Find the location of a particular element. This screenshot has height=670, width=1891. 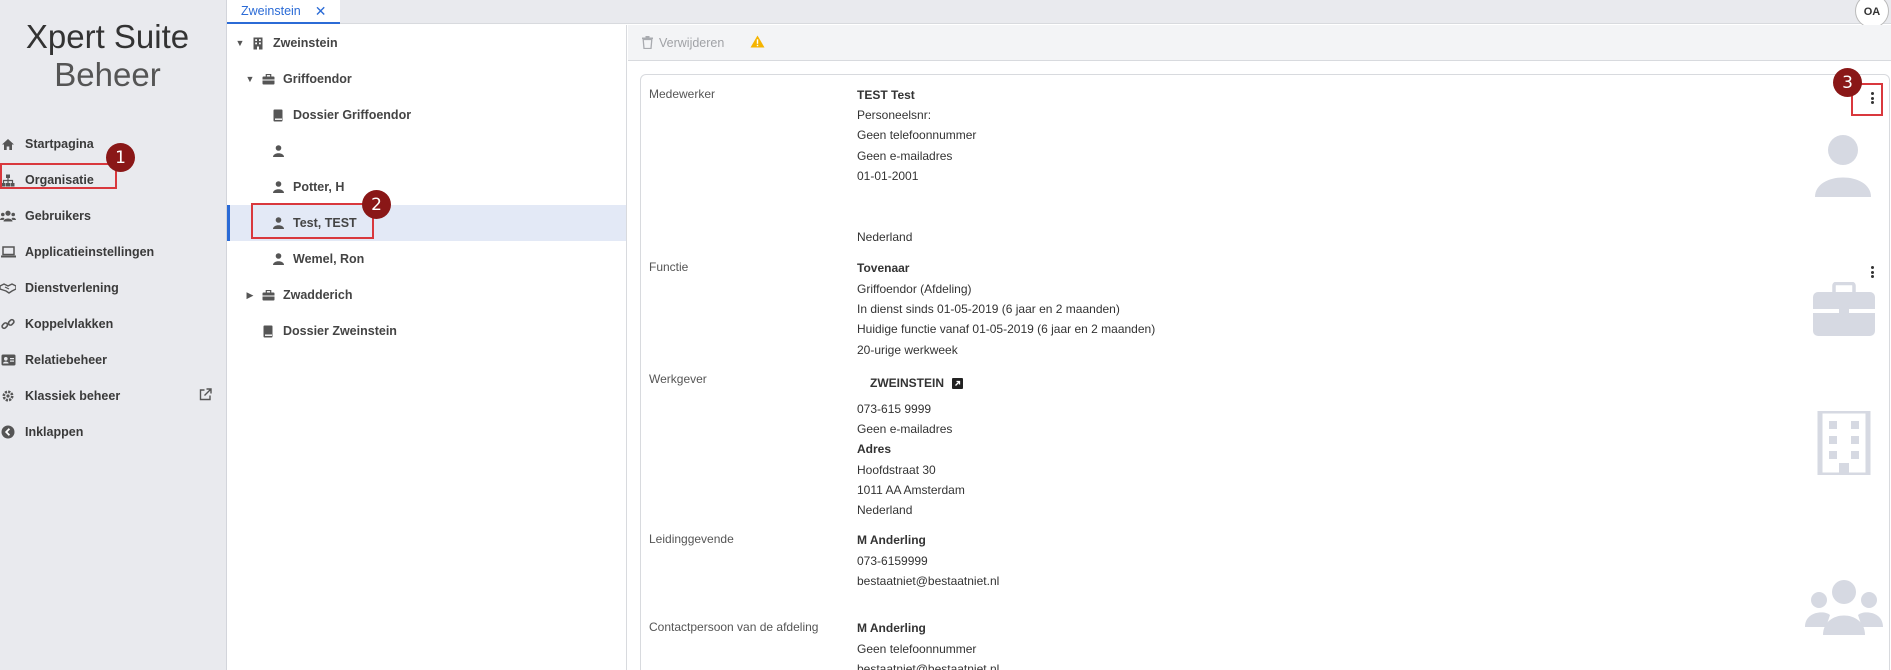

medewerker-personeelsnr: Personeelsnr: is located at coordinates (894, 115).